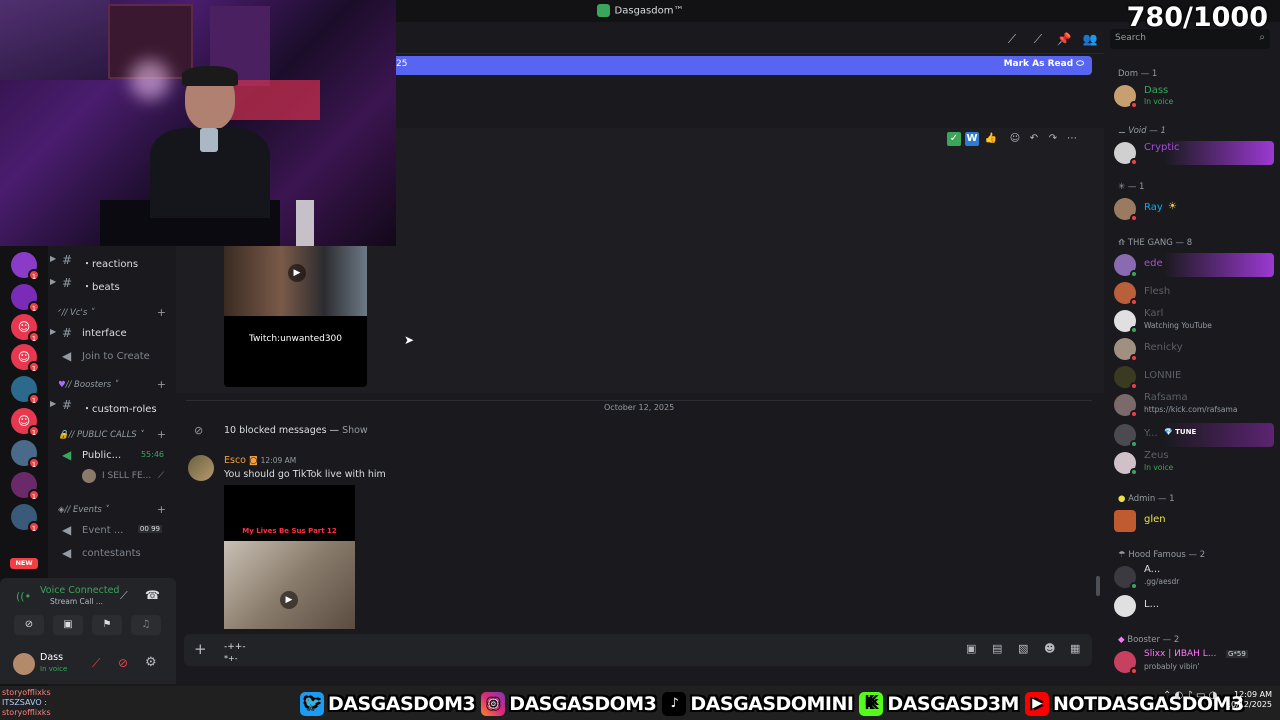 This screenshot has width=1280, height=720. I want to click on channel-event: ◀ Event ... 00 99, so click(114, 531).